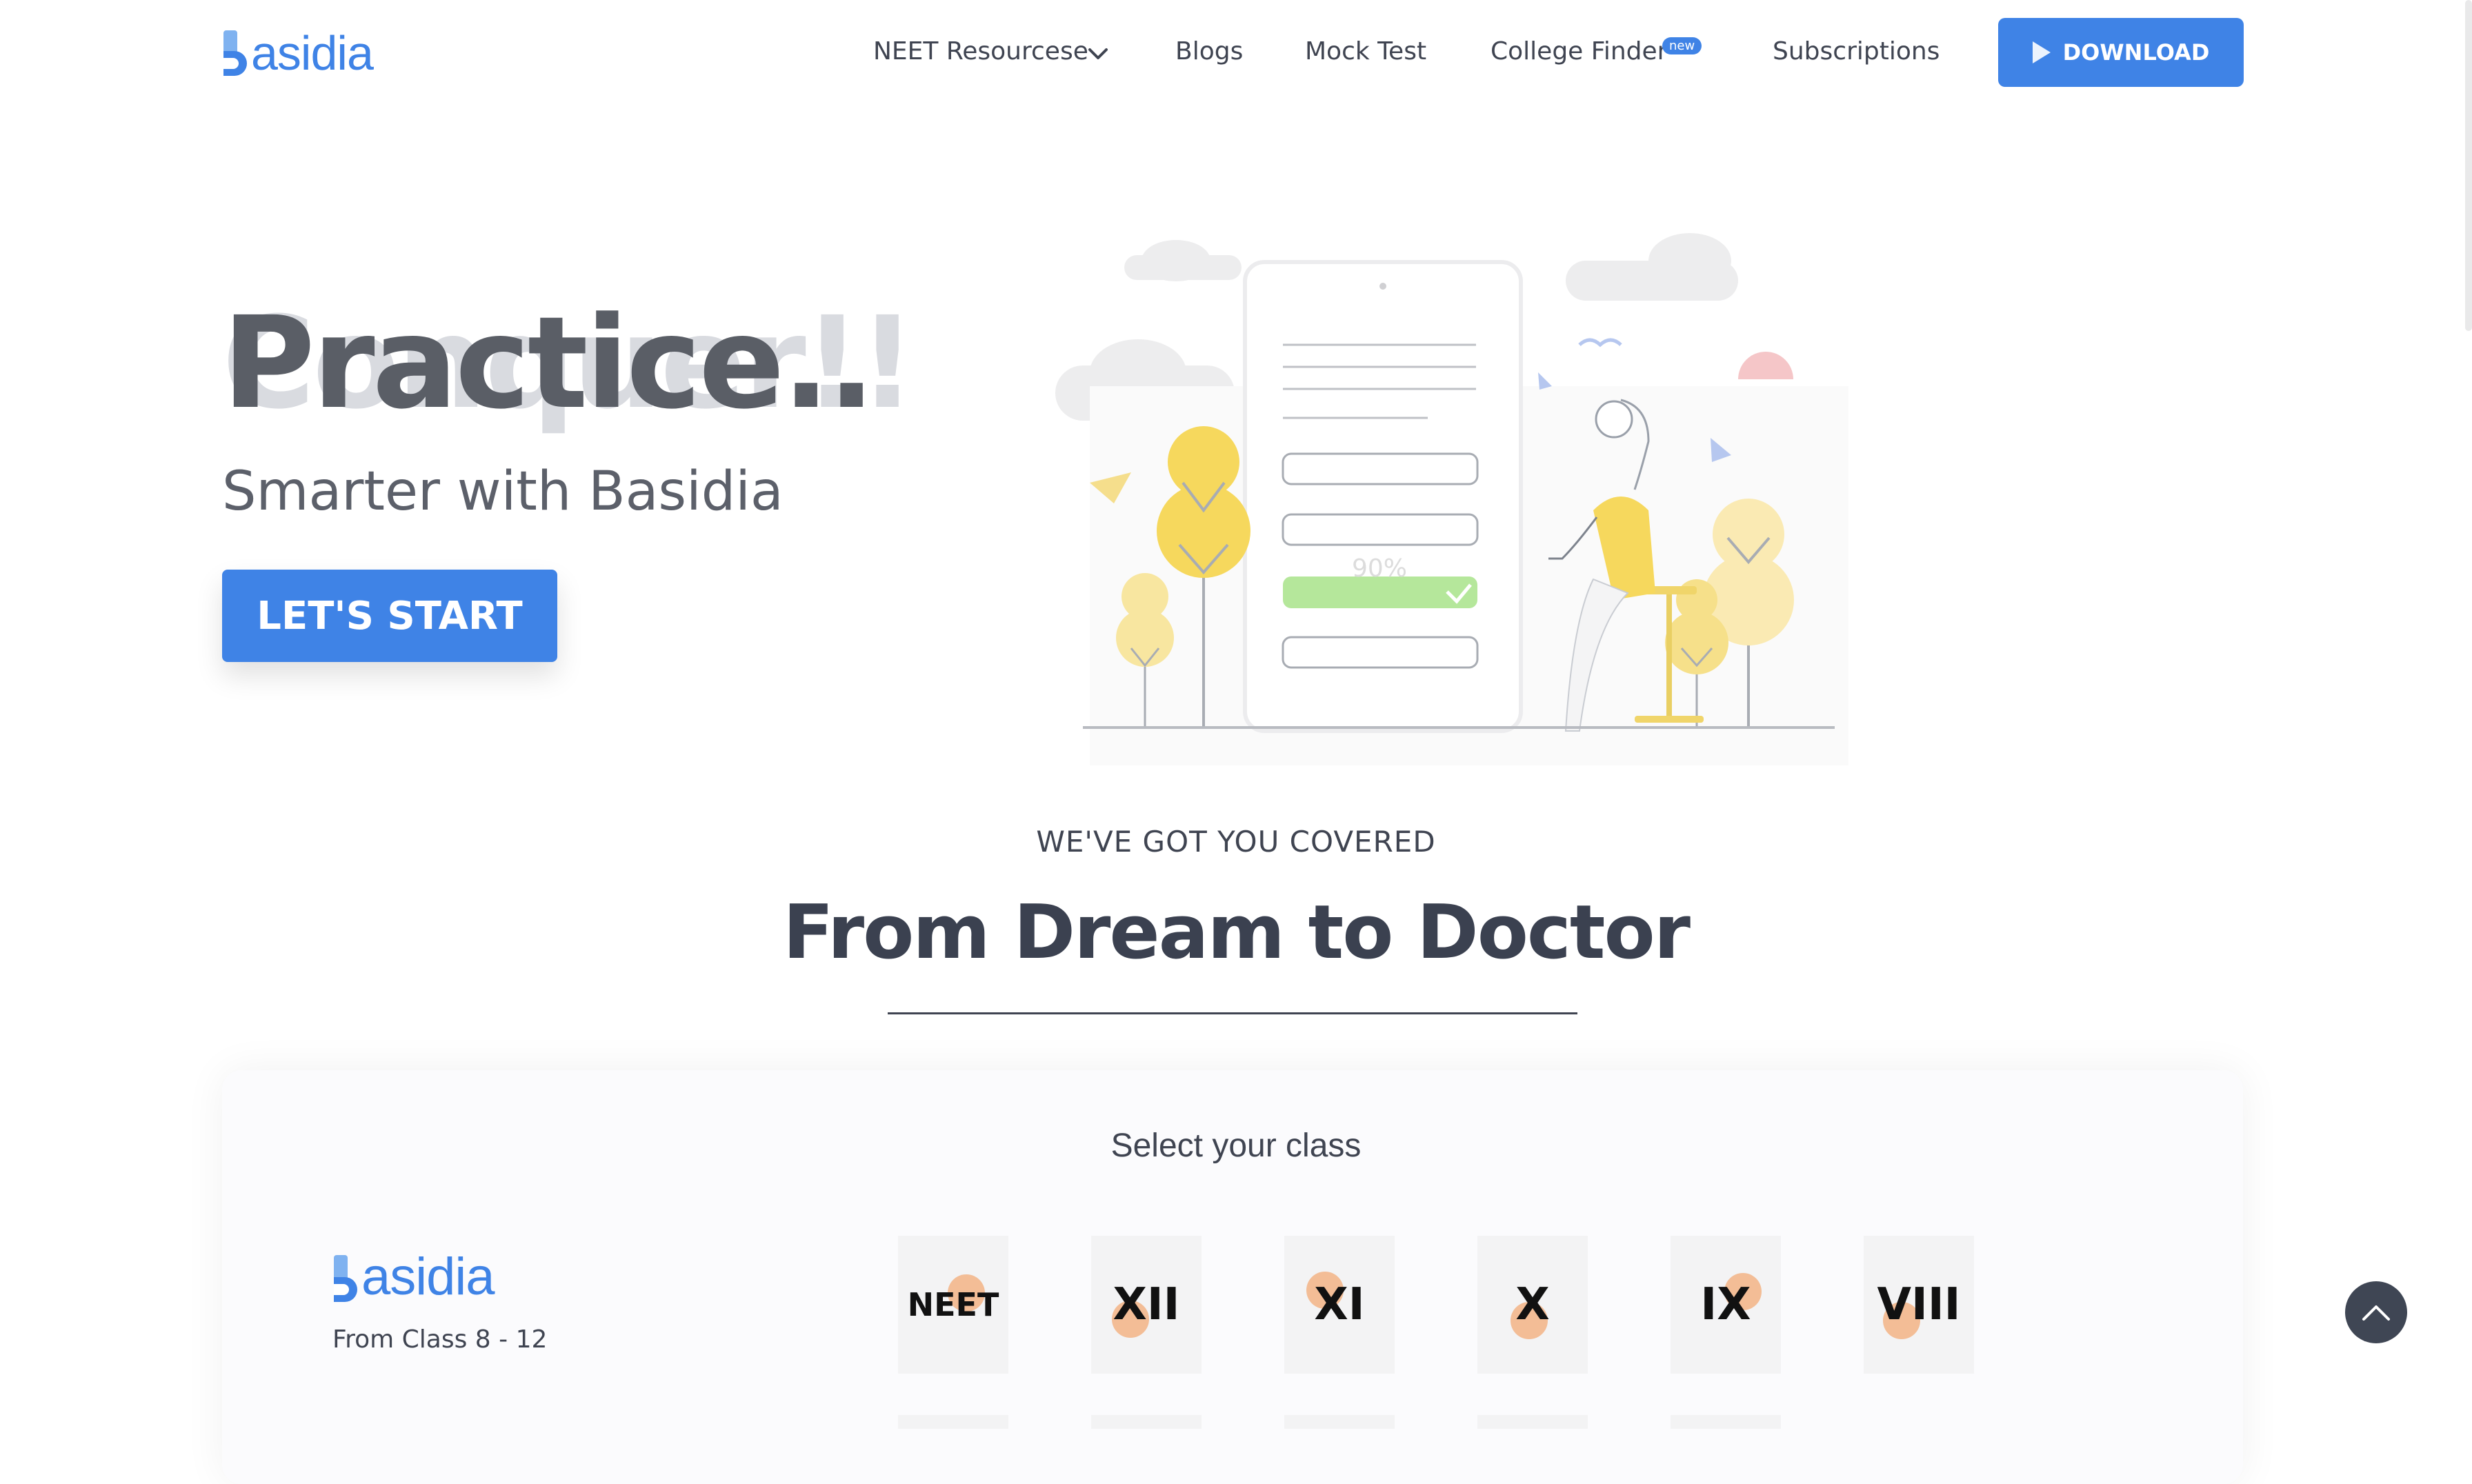 The image size is (2472, 1484). I want to click on nav-item-college-finder: College Finder, so click(1579, 51).